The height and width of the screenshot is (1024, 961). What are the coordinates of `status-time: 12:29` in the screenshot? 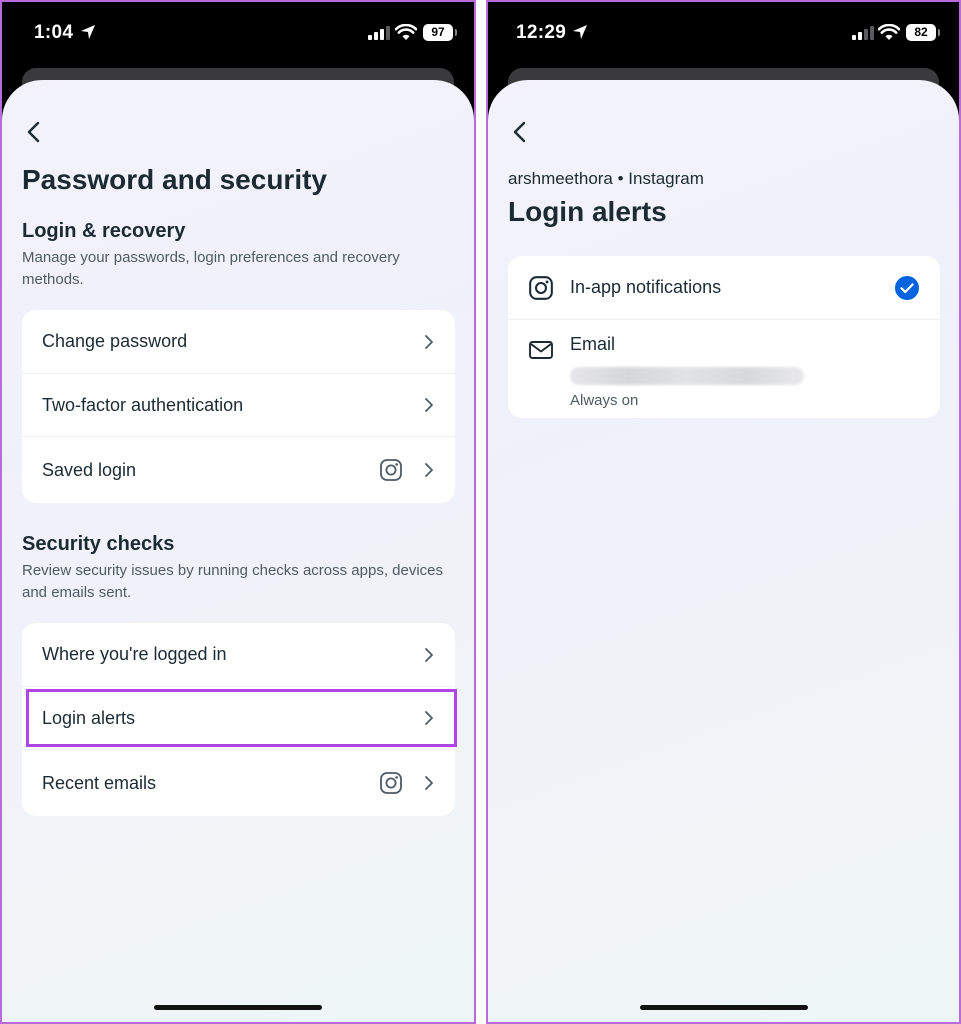 It's located at (541, 32).